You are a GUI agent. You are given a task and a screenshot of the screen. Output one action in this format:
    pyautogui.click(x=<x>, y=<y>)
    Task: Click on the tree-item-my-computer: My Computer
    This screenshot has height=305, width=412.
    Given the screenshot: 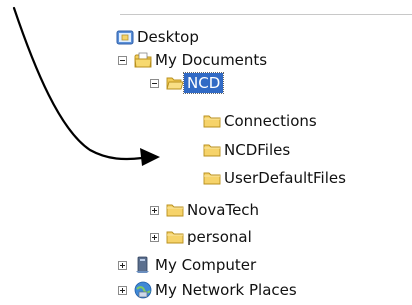 What is the action you would take?
    pyautogui.click(x=188, y=265)
    